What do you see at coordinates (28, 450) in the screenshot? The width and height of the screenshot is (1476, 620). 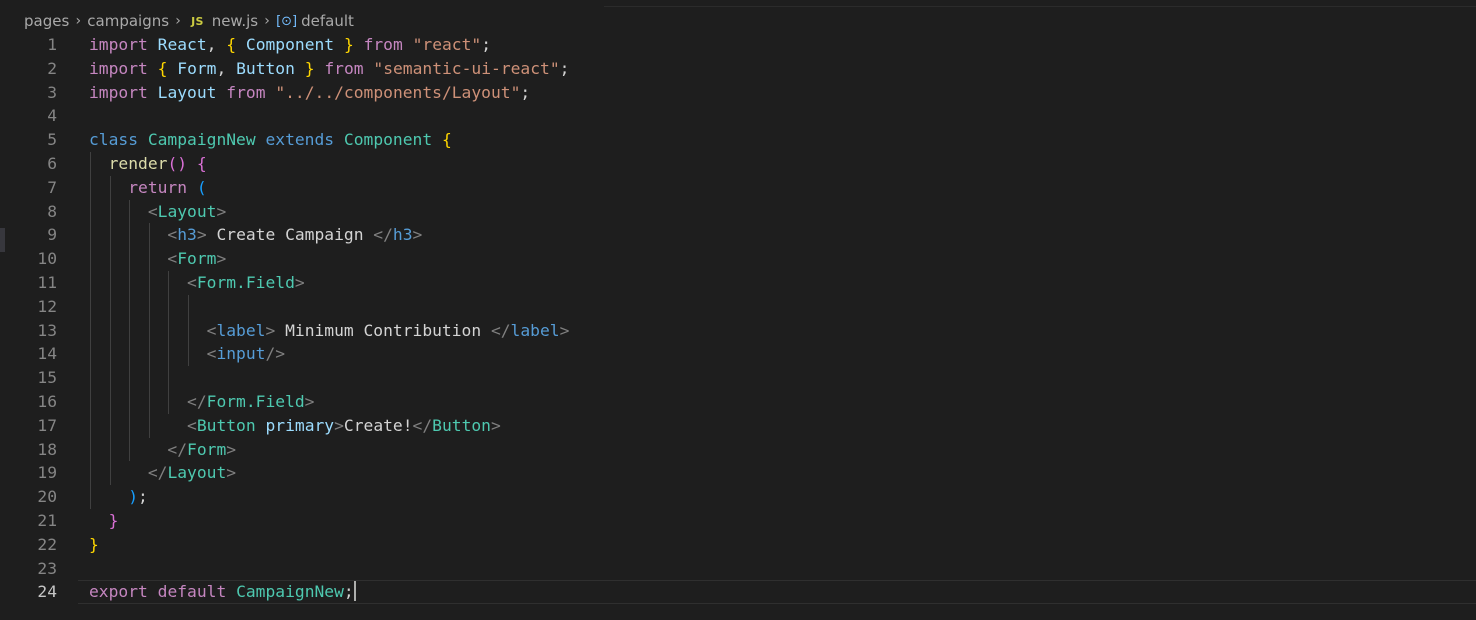 I see `line-number: 18` at bounding box center [28, 450].